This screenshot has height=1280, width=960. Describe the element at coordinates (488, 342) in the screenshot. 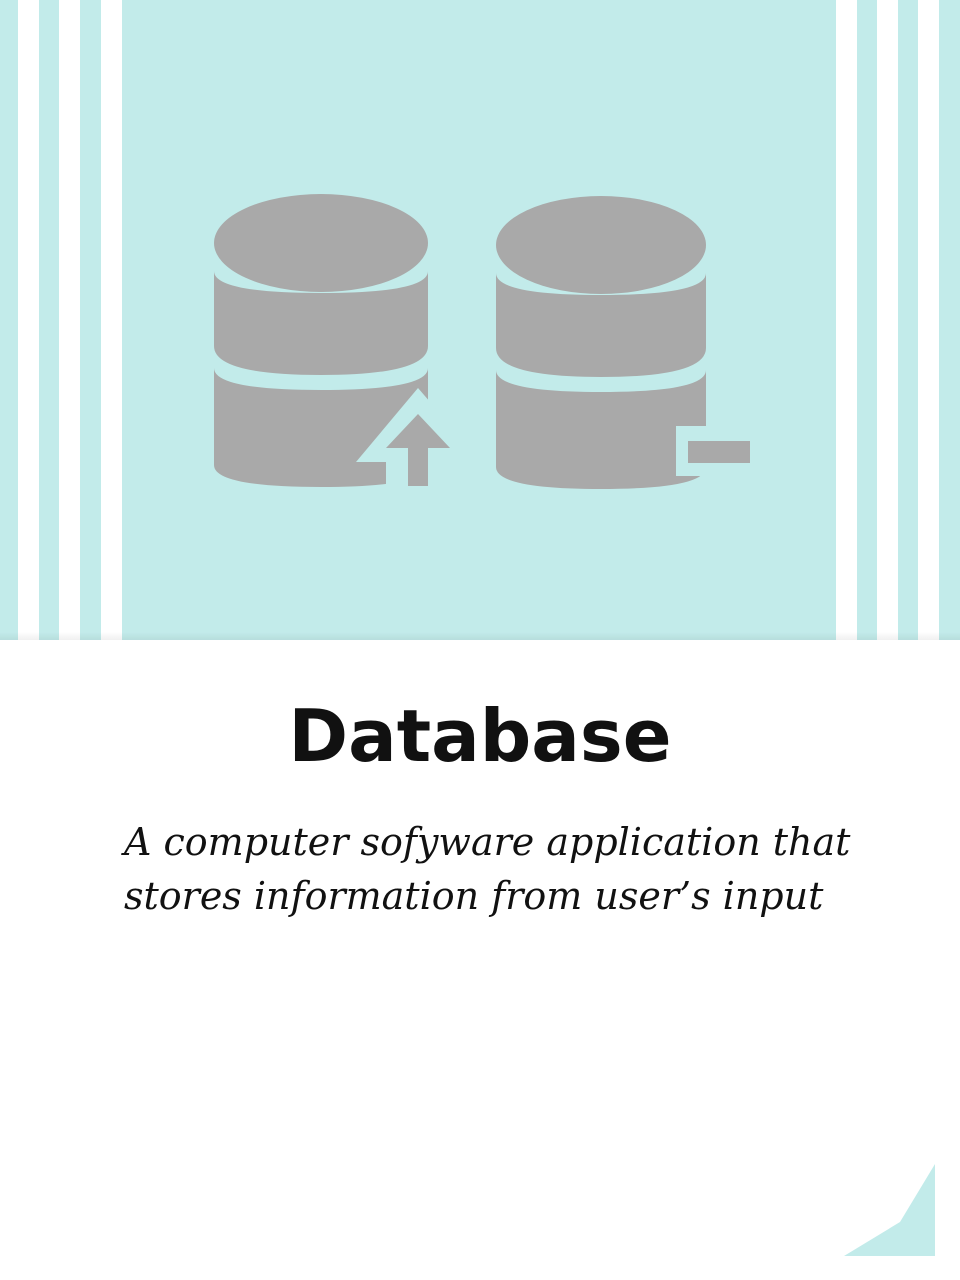

I see `hero-illustration` at that location.